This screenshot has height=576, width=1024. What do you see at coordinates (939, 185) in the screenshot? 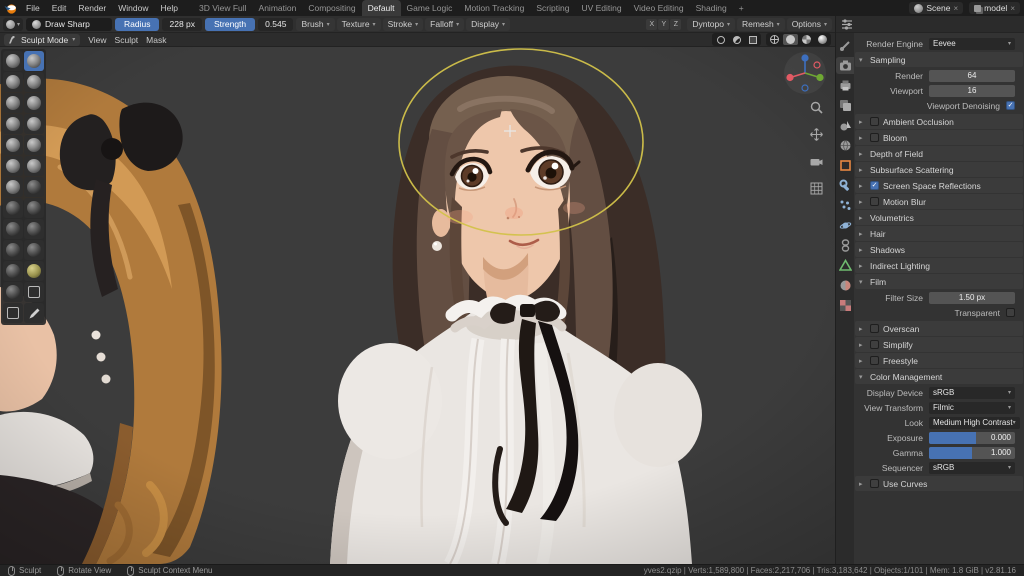
I see `section-screen-space-reflections: ▸ ✓ Screen Space Reflections` at bounding box center [939, 185].